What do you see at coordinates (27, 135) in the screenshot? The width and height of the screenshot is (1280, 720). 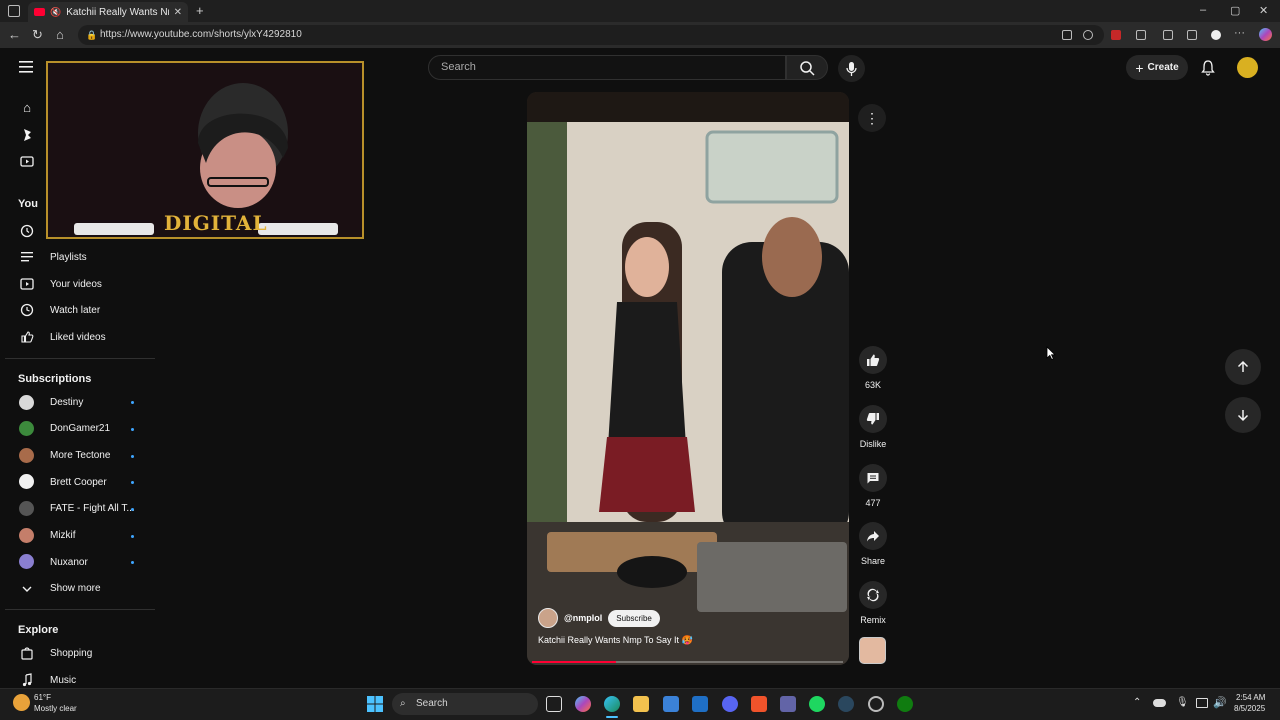 I see `shorts-nav-icon` at bounding box center [27, 135].